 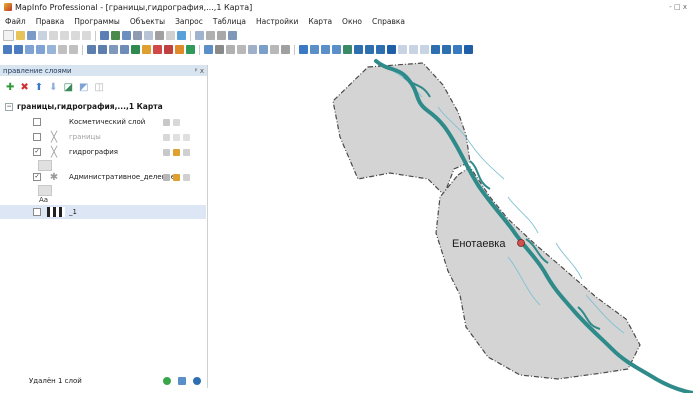 What do you see at coordinates (380, 49) in the screenshot?
I see `rounded-rectangle-tool-icon` at bounding box center [380, 49].